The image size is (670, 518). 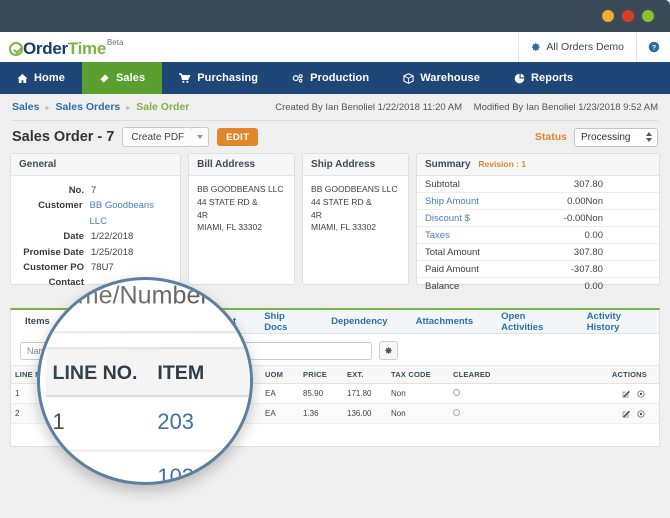 What do you see at coordinates (616, 137) in the screenshot?
I see `status-select: Processing` at bounding box center [616, 137].